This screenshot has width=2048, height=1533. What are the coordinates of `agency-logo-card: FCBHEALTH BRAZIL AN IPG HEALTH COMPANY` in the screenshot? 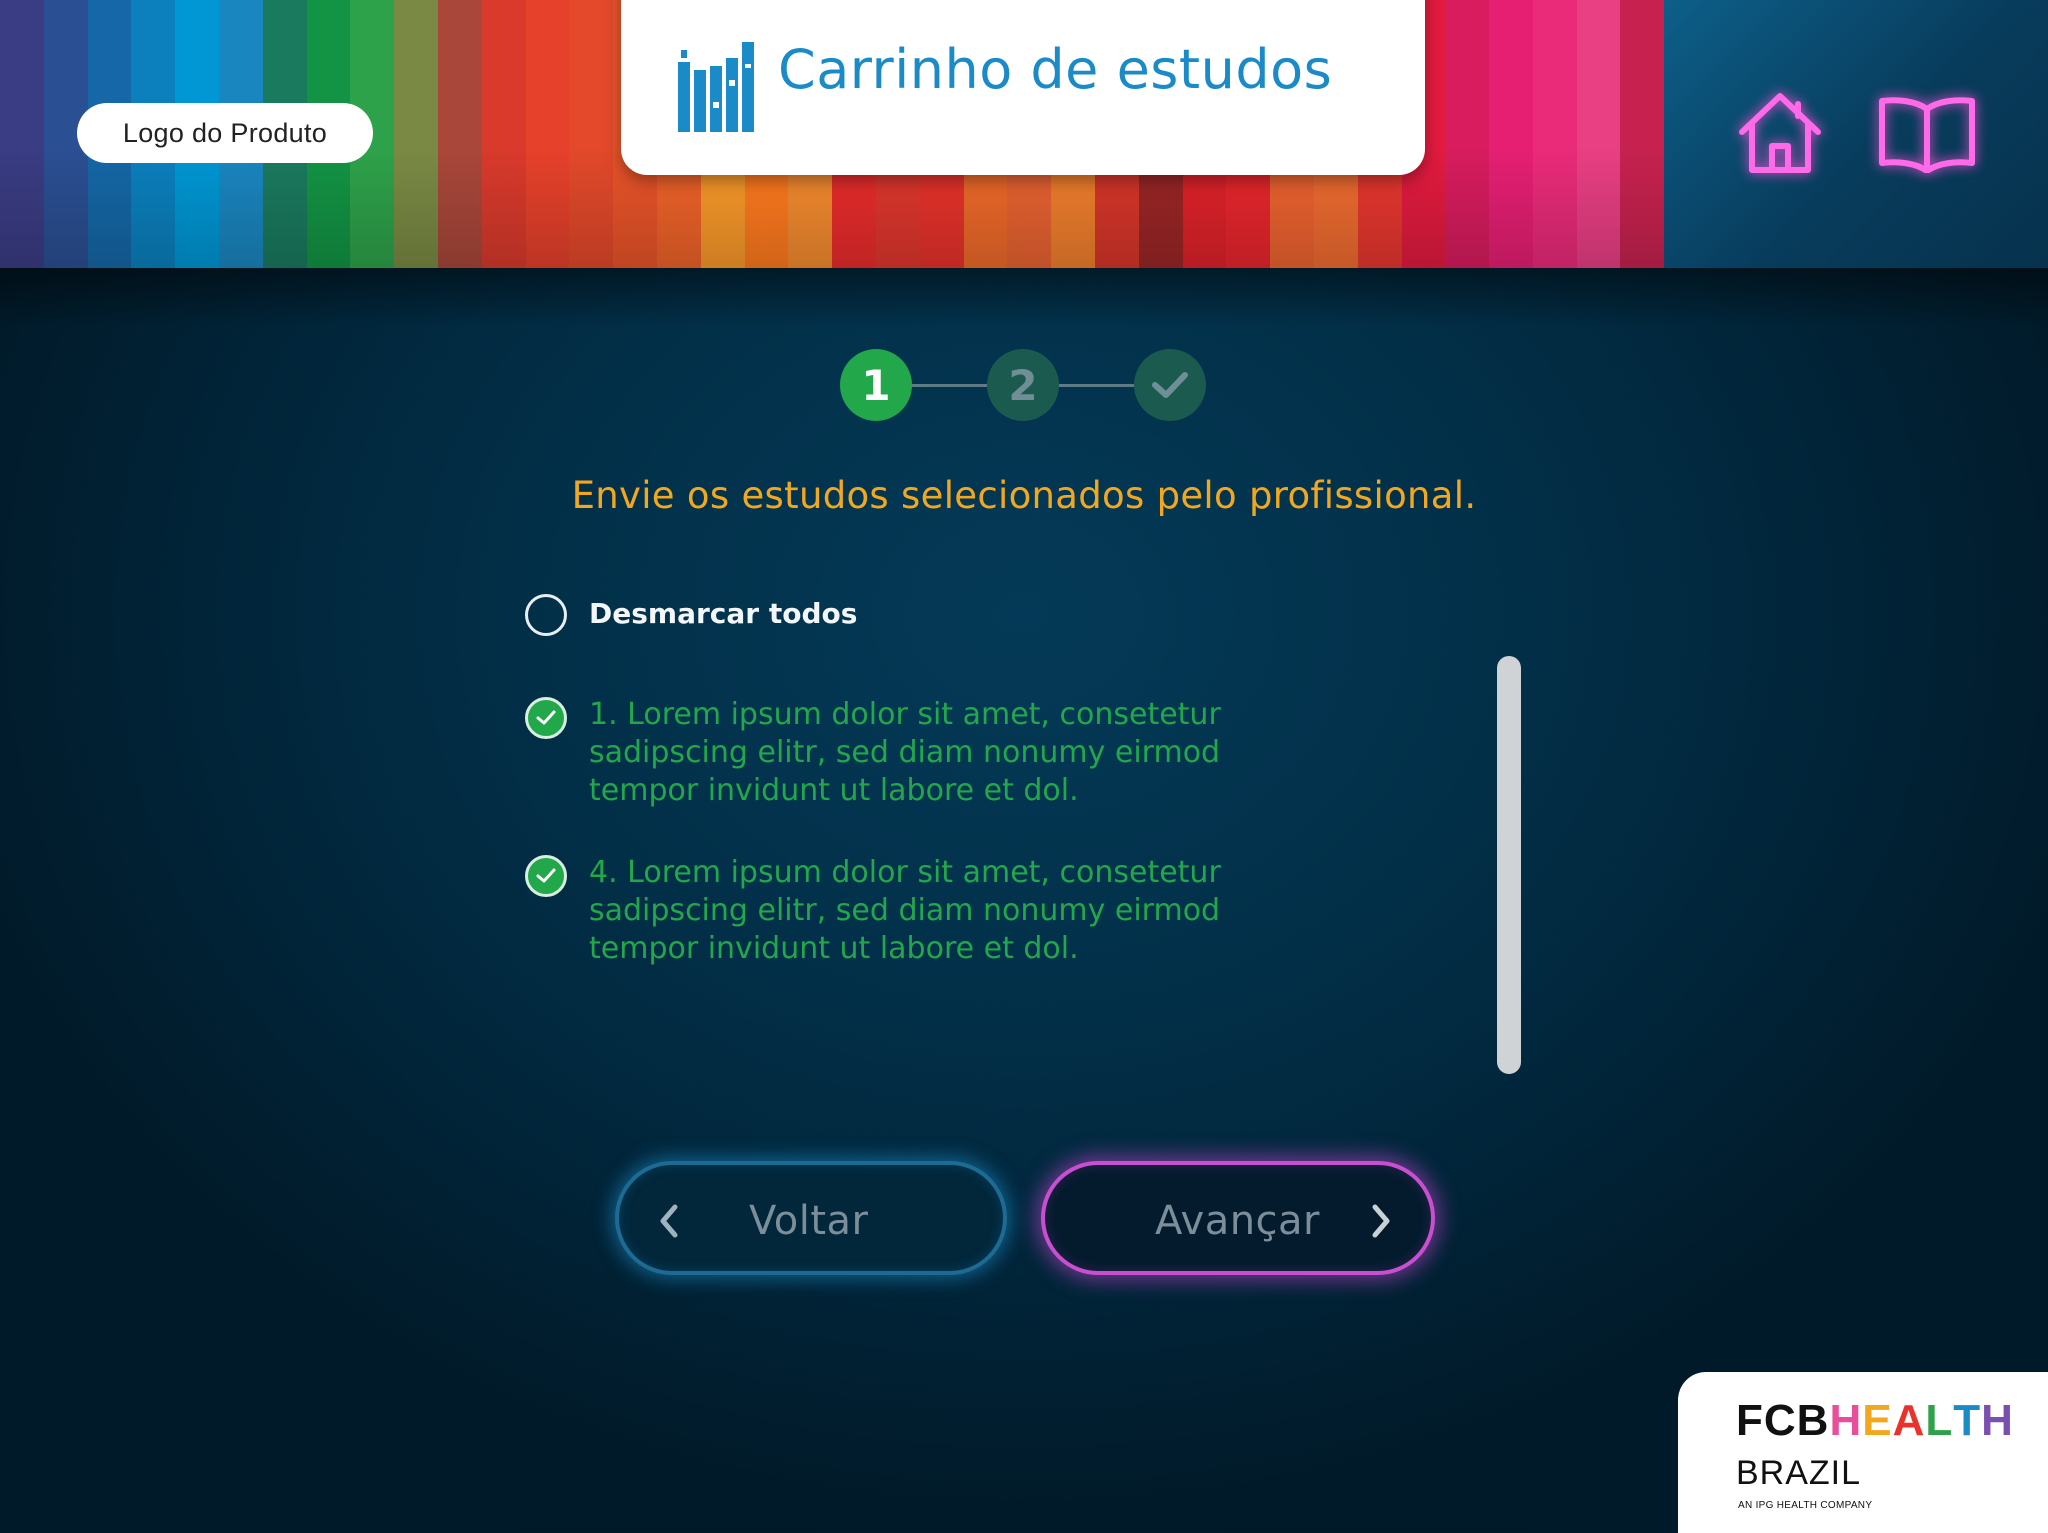 It's located at (1863, 1452).